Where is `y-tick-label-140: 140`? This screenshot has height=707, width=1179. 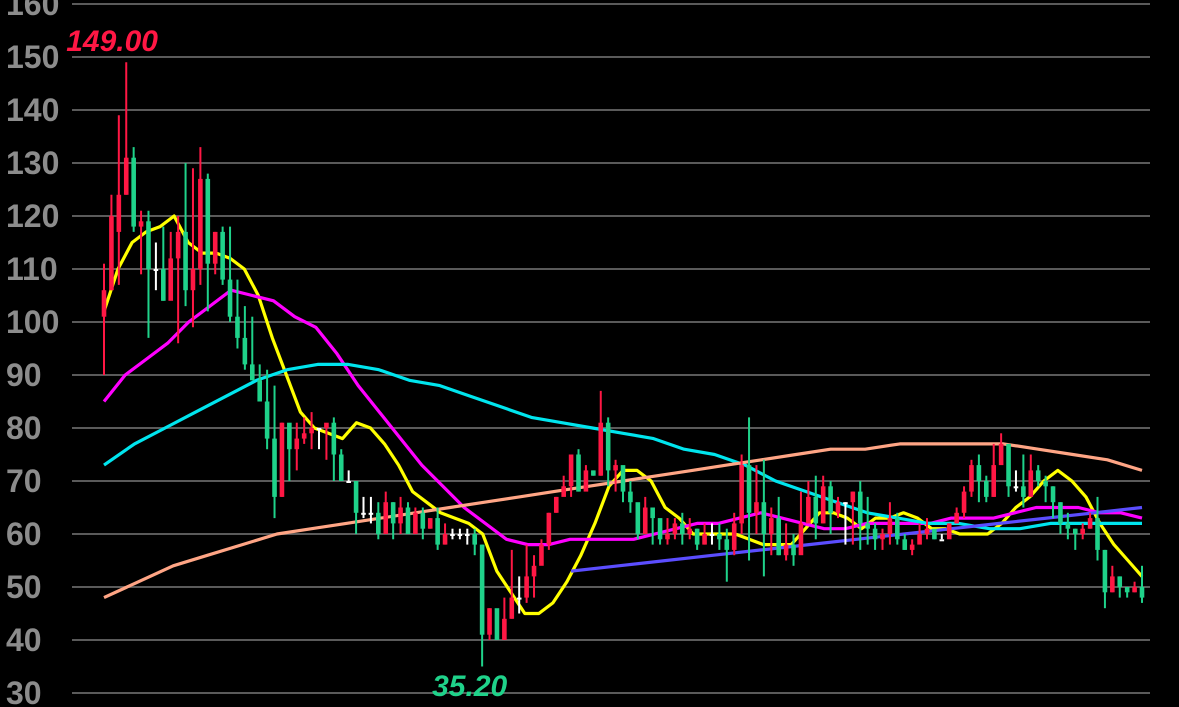 y-tick-label-140: 140 is located at coordinates (32, 110).